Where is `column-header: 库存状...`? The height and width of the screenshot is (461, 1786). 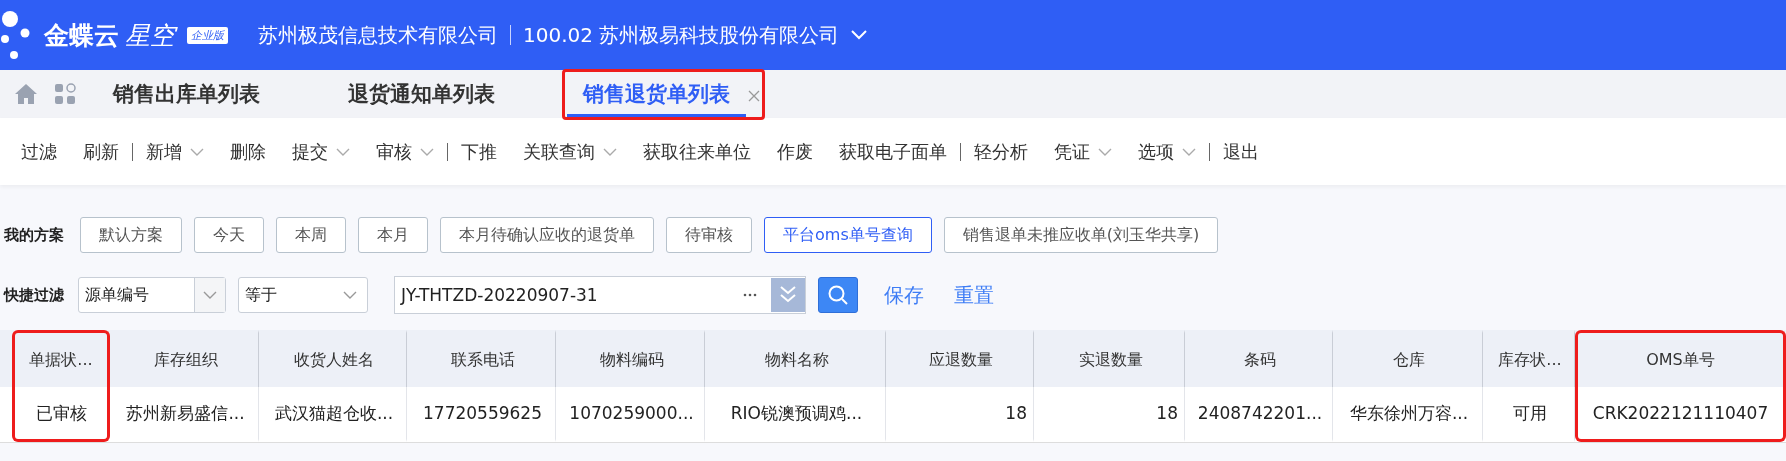 column-header: 库存状... is located at coordinates (1530, 360).